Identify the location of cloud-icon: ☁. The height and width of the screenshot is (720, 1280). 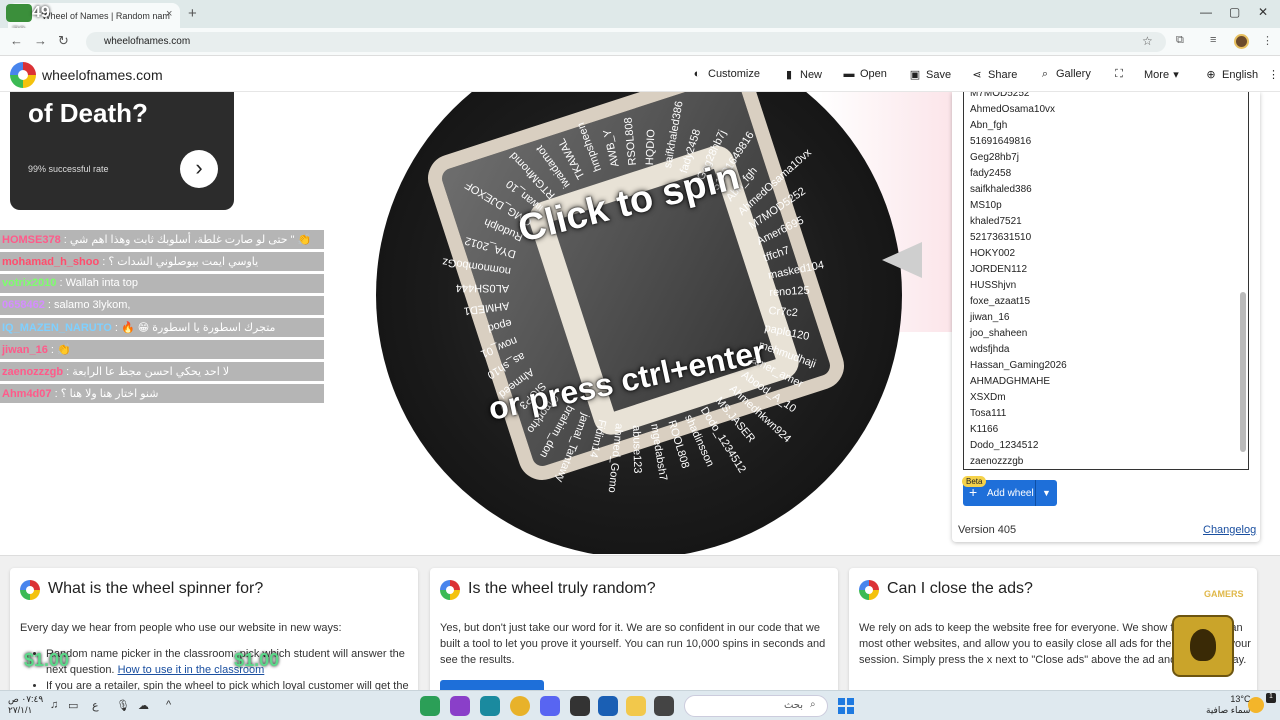
(143, 705).